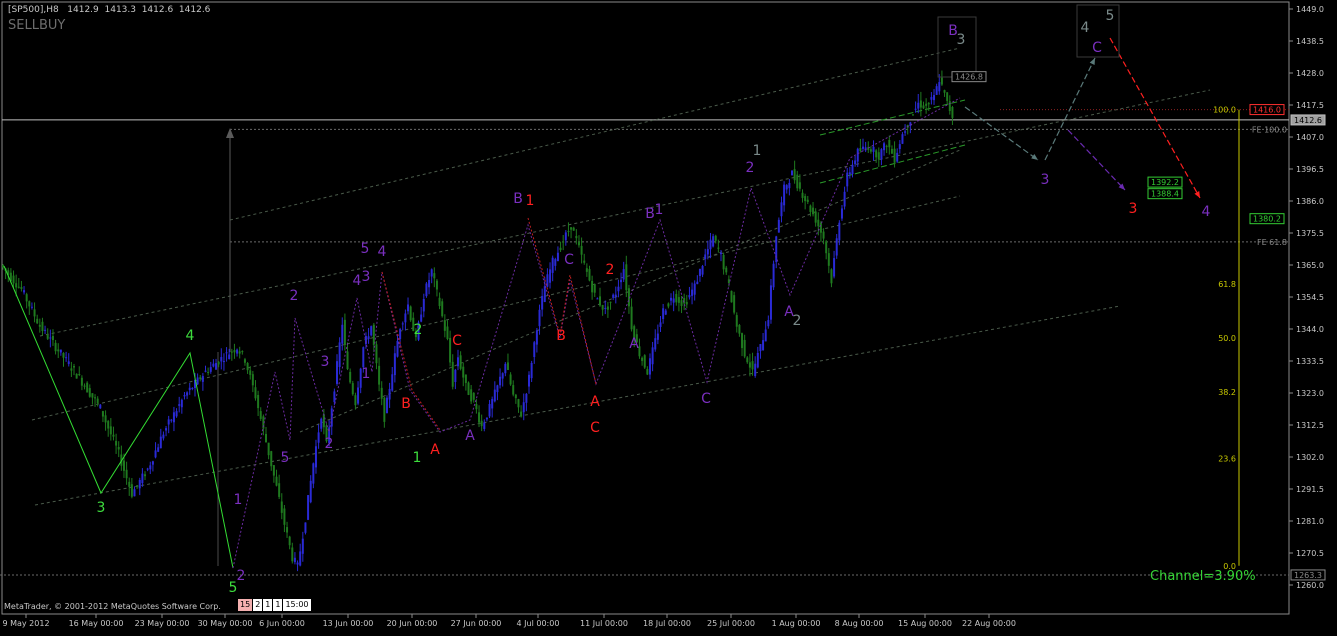  I want to click on forecast-arrow-red-head, so click(1197, 194).